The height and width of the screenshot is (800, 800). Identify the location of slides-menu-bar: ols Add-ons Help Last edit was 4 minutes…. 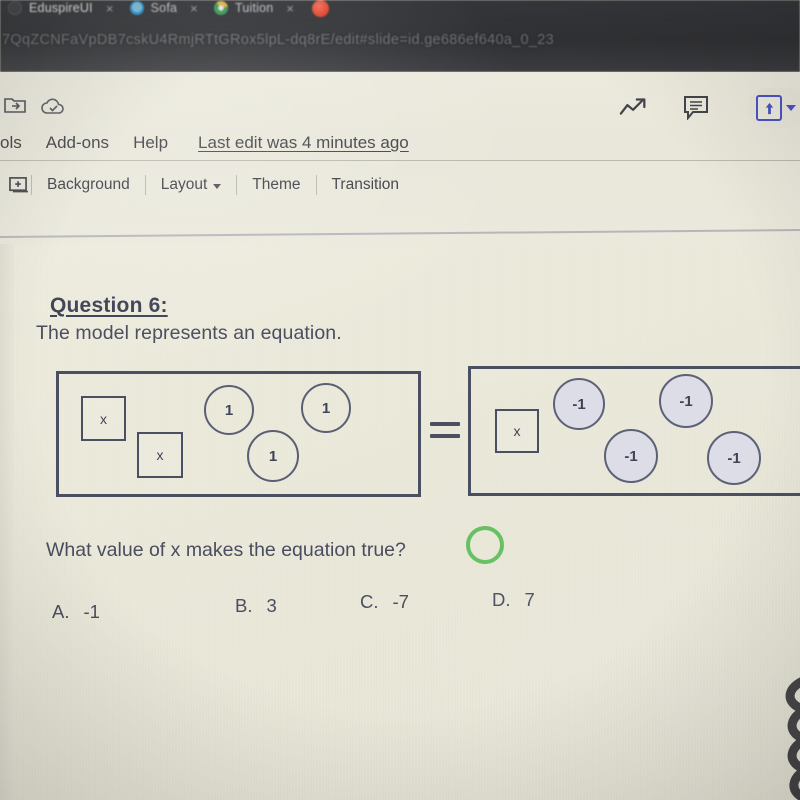
(400, 143).